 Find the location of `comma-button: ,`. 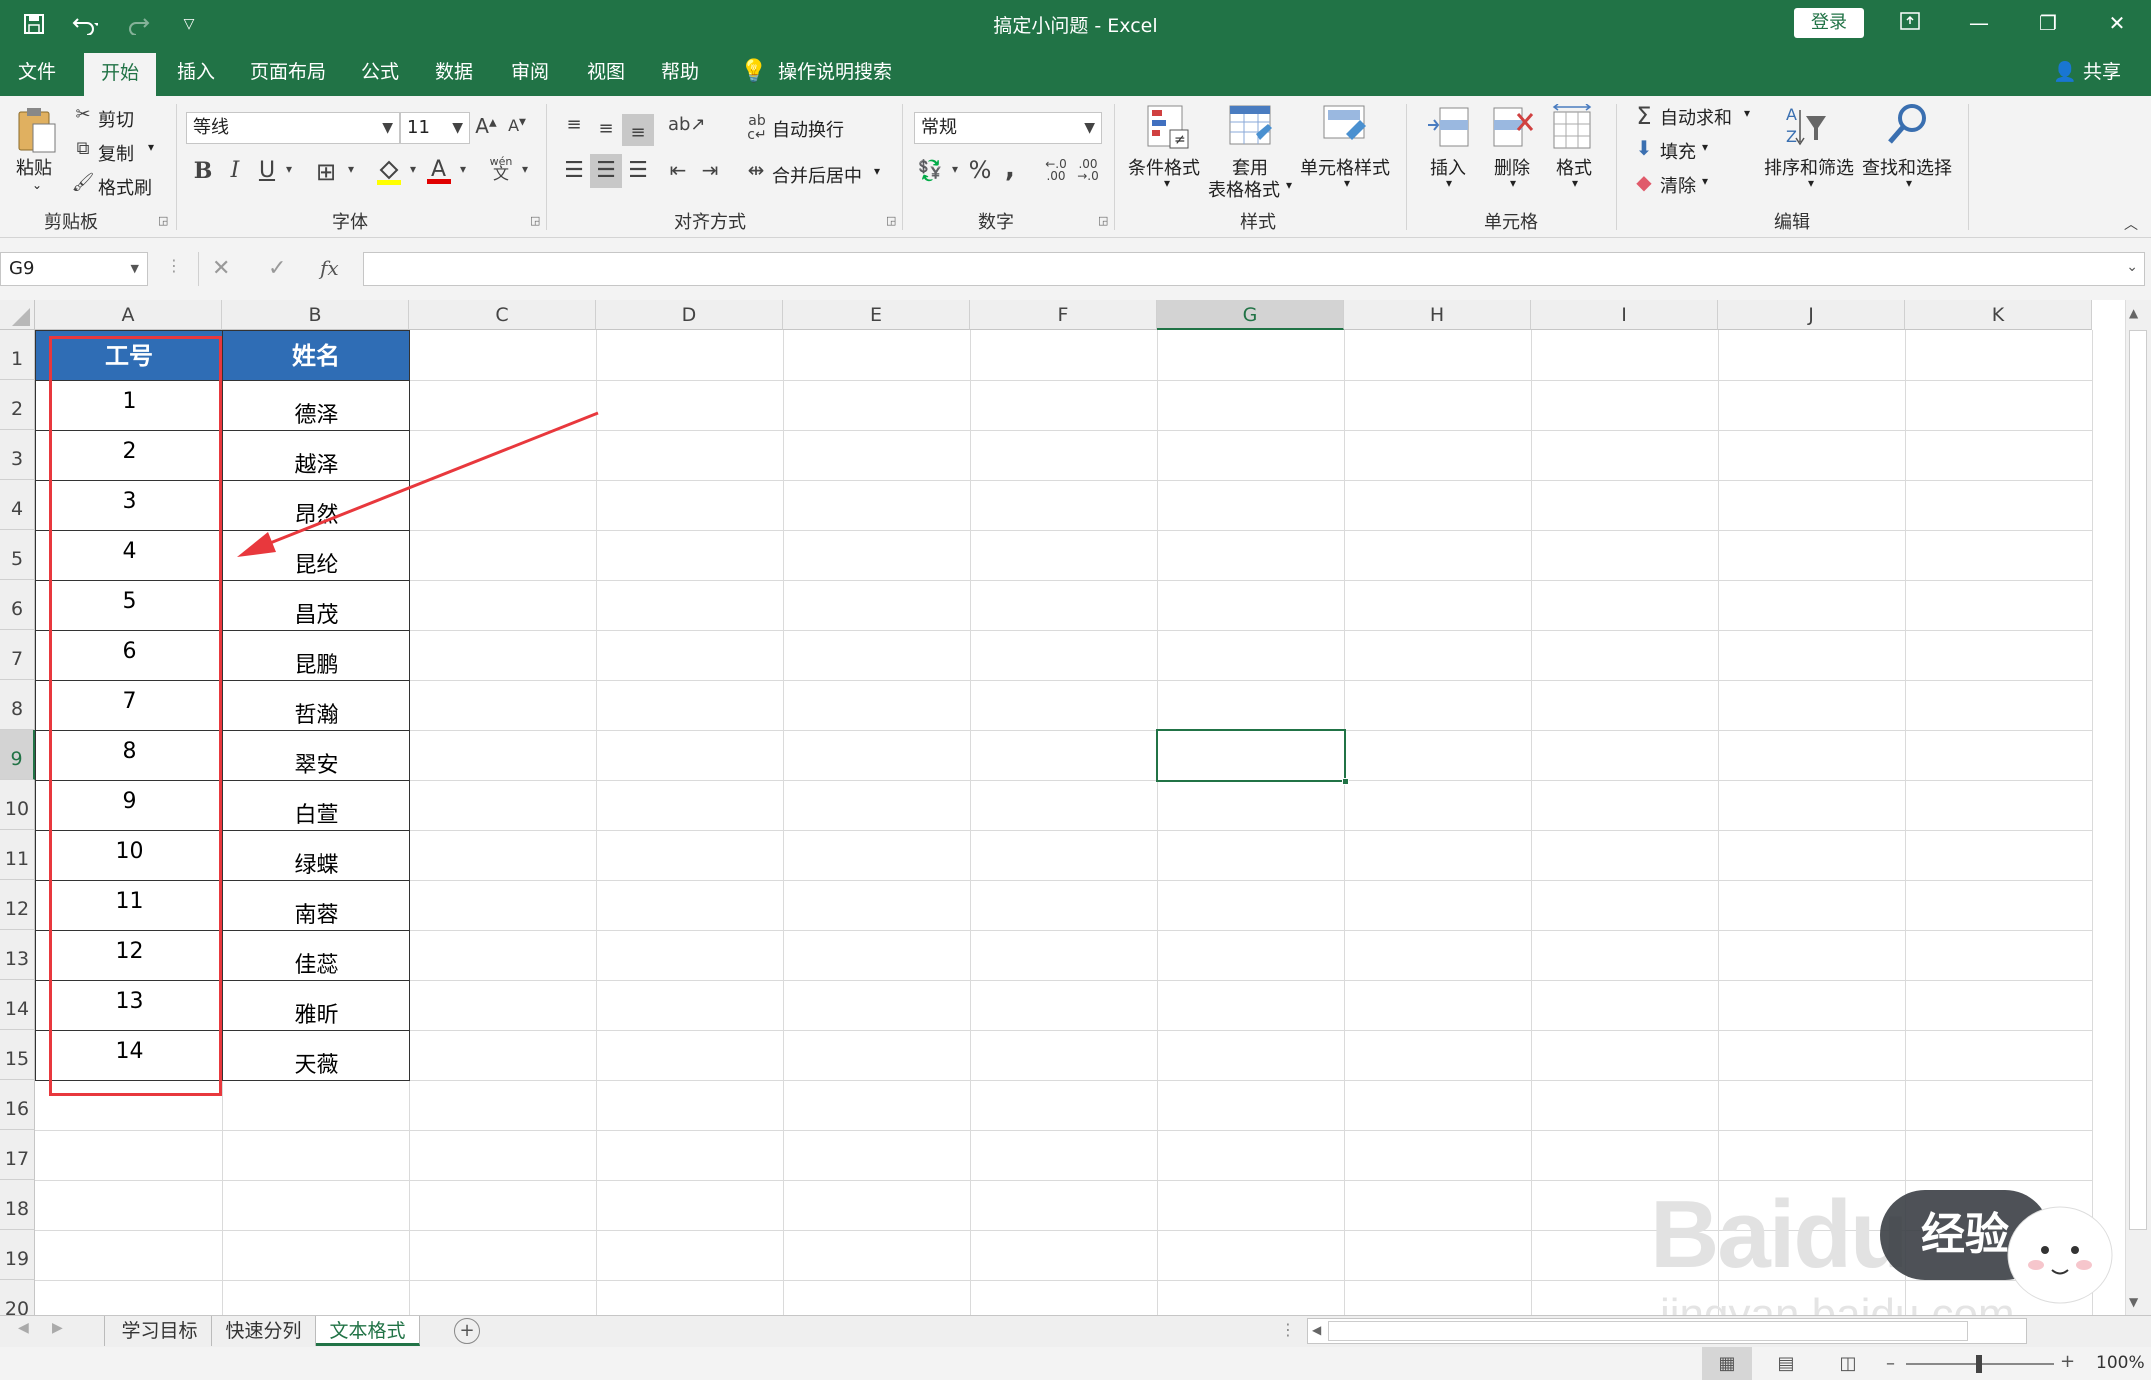

comma-button: , is located at coordinates (1010, 169).